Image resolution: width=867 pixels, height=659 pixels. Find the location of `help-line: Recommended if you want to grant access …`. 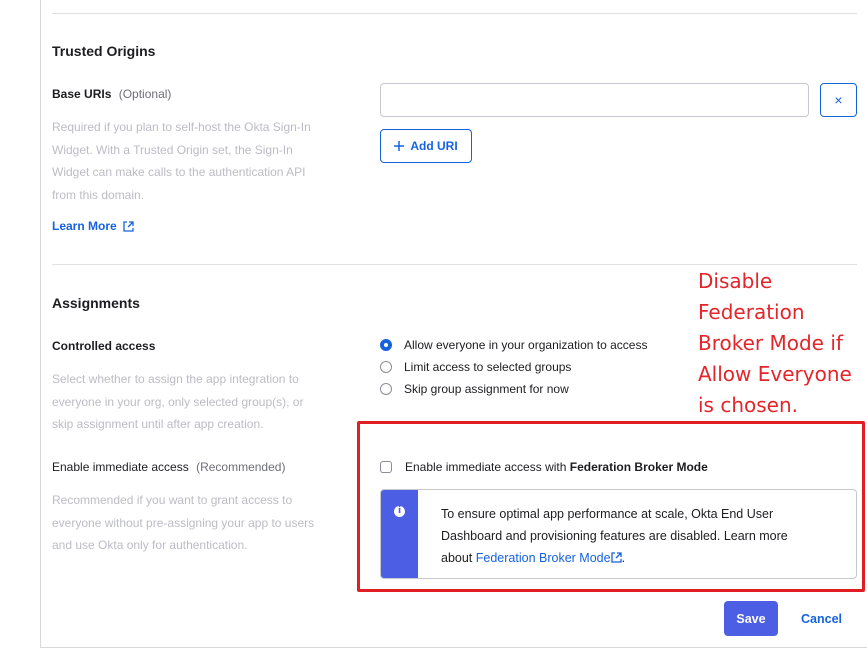

help-line: Recommended if you want to grant access … is located at coordinates (172, 500).